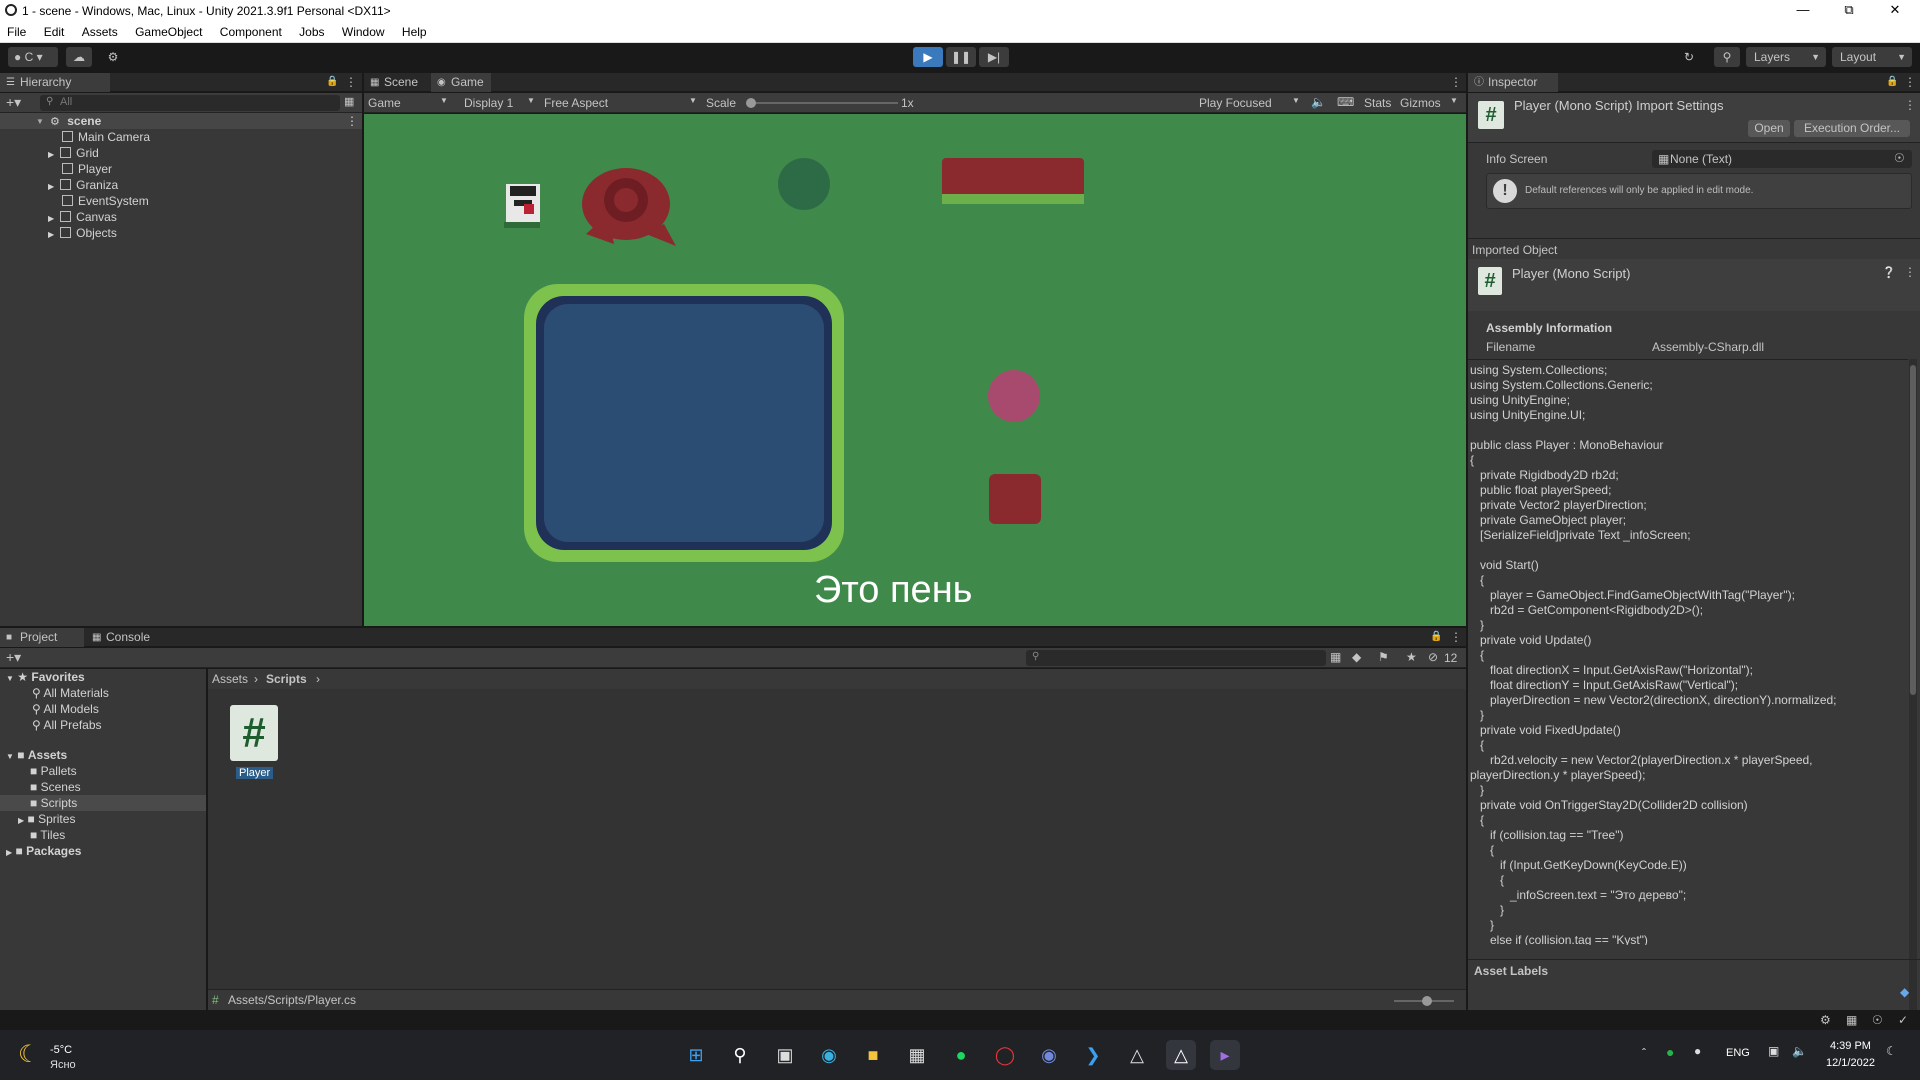  I want to click on favorites-node: ▼ ★ Favorites, so click(45, 677).